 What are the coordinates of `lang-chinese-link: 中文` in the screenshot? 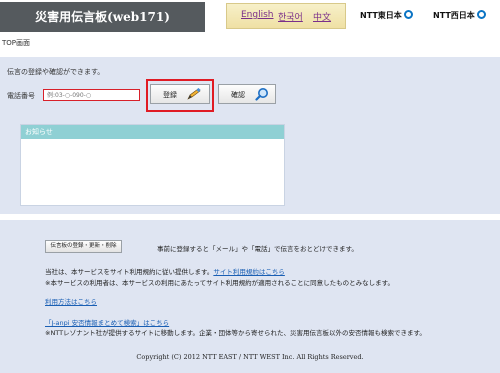 It's located at (322, 16).